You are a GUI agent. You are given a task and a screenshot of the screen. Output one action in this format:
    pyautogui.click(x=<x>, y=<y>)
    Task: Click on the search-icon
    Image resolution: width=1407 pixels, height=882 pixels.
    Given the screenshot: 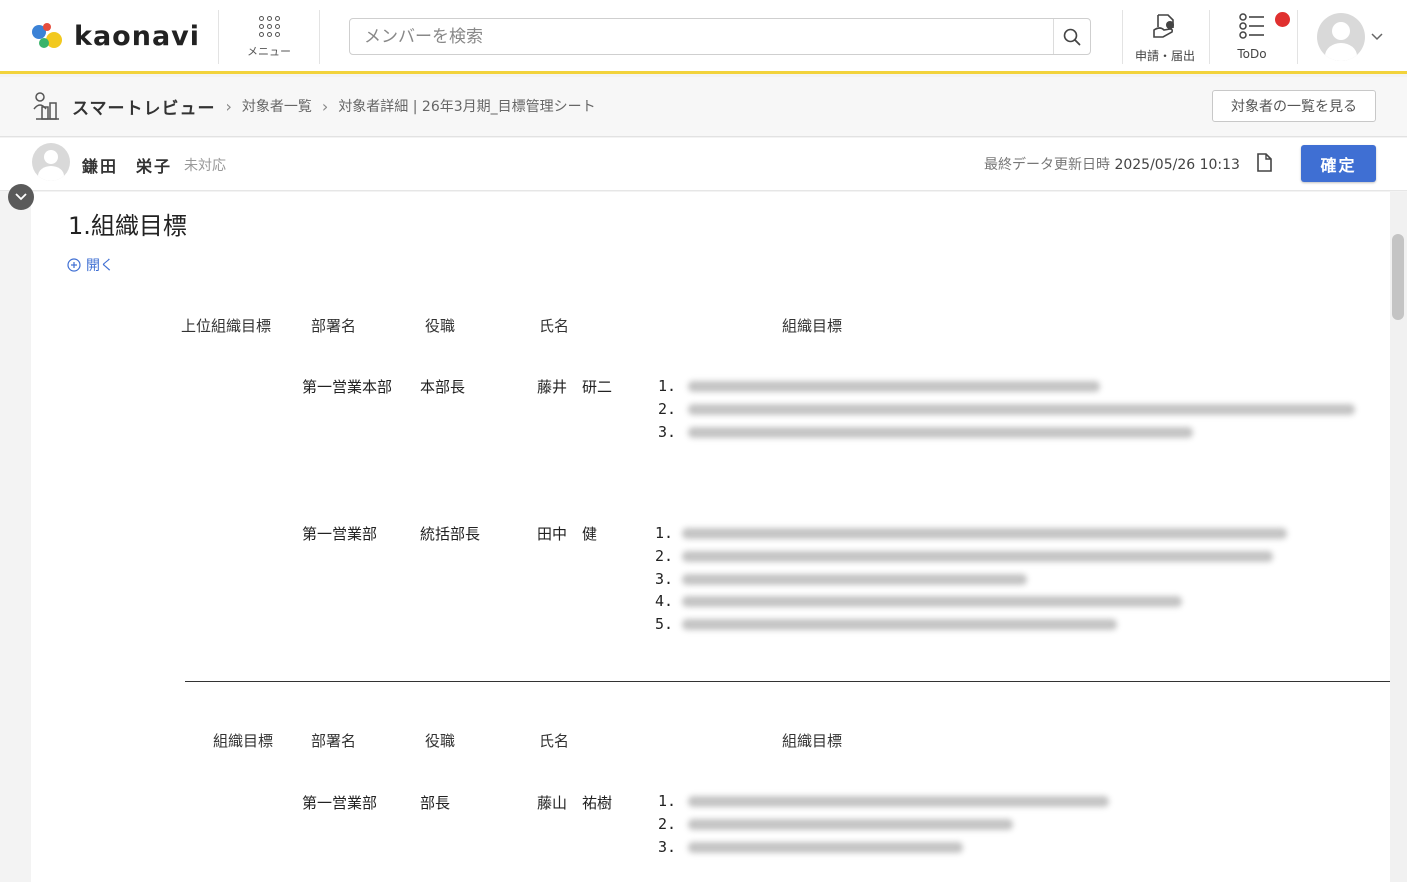 What is the action you would take?
    pyautogui.click(x=1072, y=36)
    